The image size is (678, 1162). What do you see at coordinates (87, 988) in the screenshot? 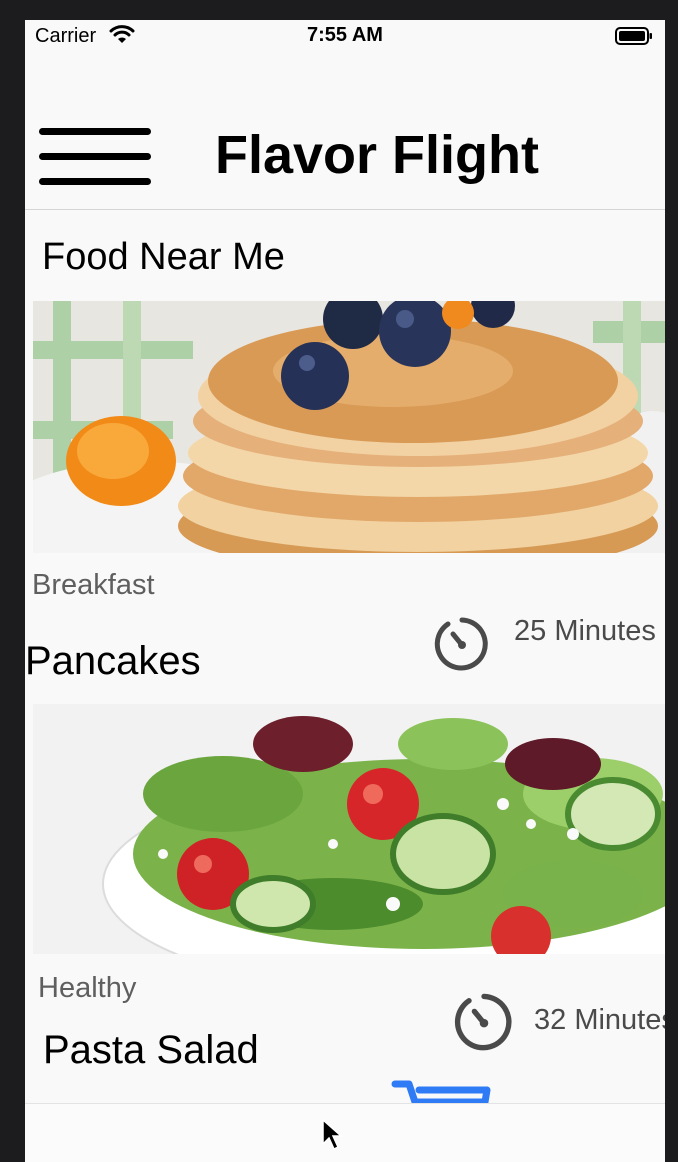
I see `card-category: Healthy` at bounding box center [87, 988].